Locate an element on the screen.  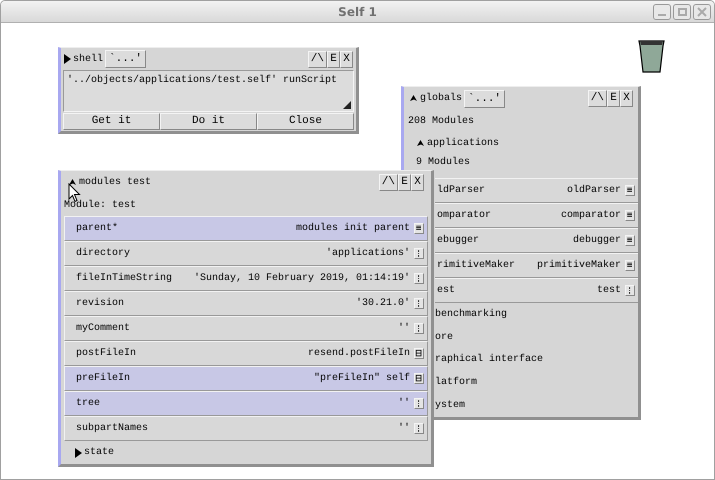
code-editor: '../objects/applications/test.self' runScript is located at coordinates (208, 91).